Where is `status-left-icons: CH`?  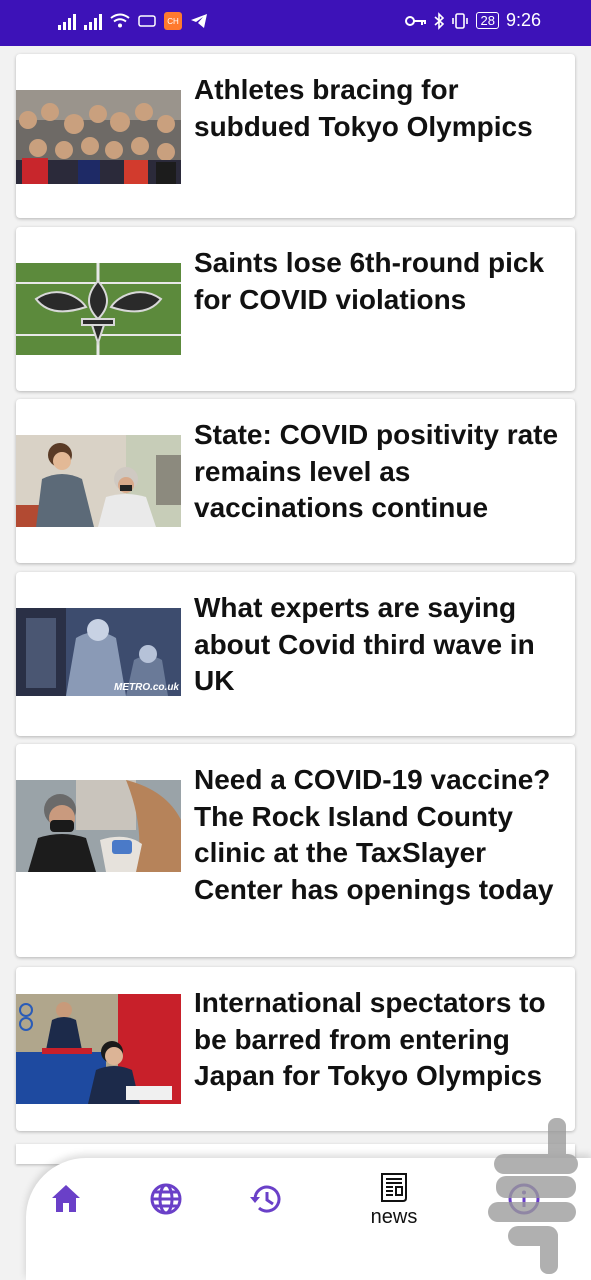 status-left-icons: CH is located at coordinates (133, 21).